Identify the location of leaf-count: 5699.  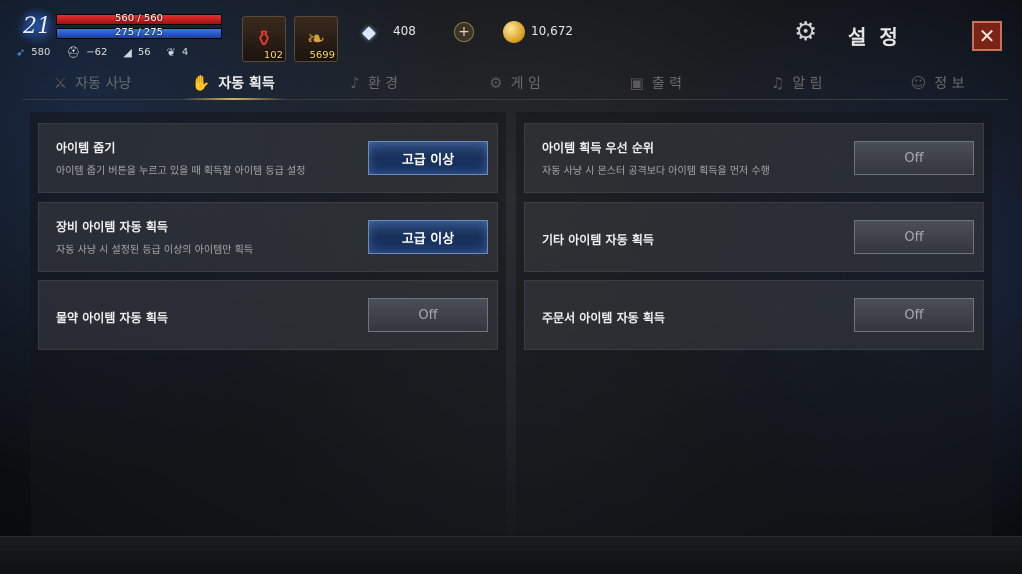
(322, 55).